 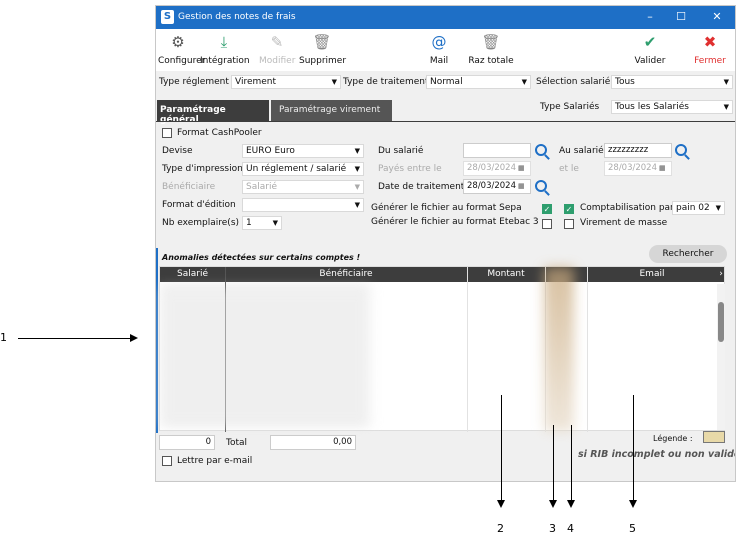 What do you see at coordinates (194, 82) in the screenshot?
I see `type-reglement-label: Type réglement` at bounding box center [194, 82].